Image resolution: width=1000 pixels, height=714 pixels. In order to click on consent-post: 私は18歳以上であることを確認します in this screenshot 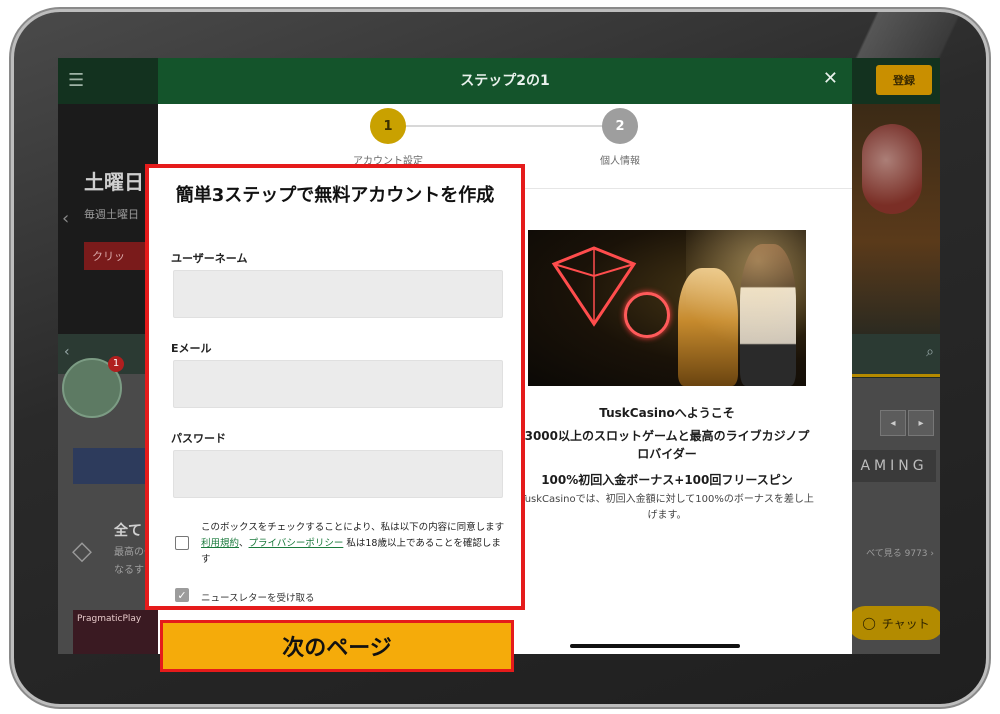, I will do `click(351, 551)`.